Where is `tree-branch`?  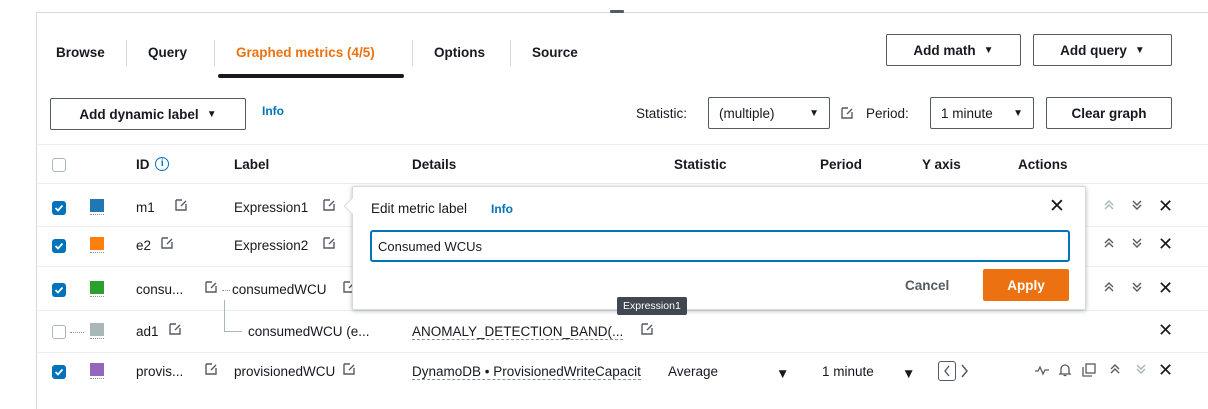 tree-branch is located at coordinates (233, 316).